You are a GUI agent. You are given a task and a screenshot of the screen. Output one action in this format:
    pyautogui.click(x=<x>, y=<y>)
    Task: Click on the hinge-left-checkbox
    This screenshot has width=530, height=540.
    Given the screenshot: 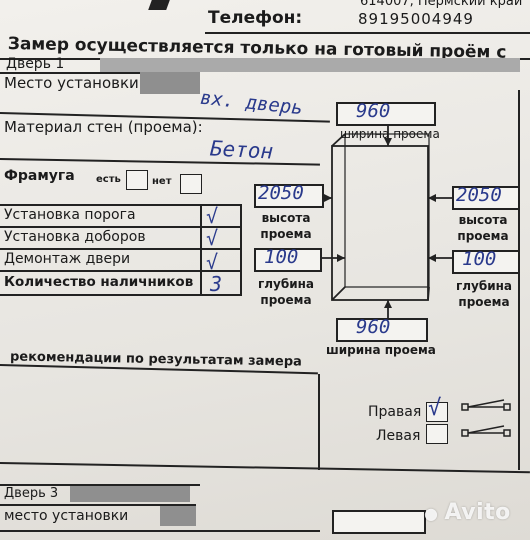 What is the action you would take?
    pyautogui.click(x=437, y=434)
    